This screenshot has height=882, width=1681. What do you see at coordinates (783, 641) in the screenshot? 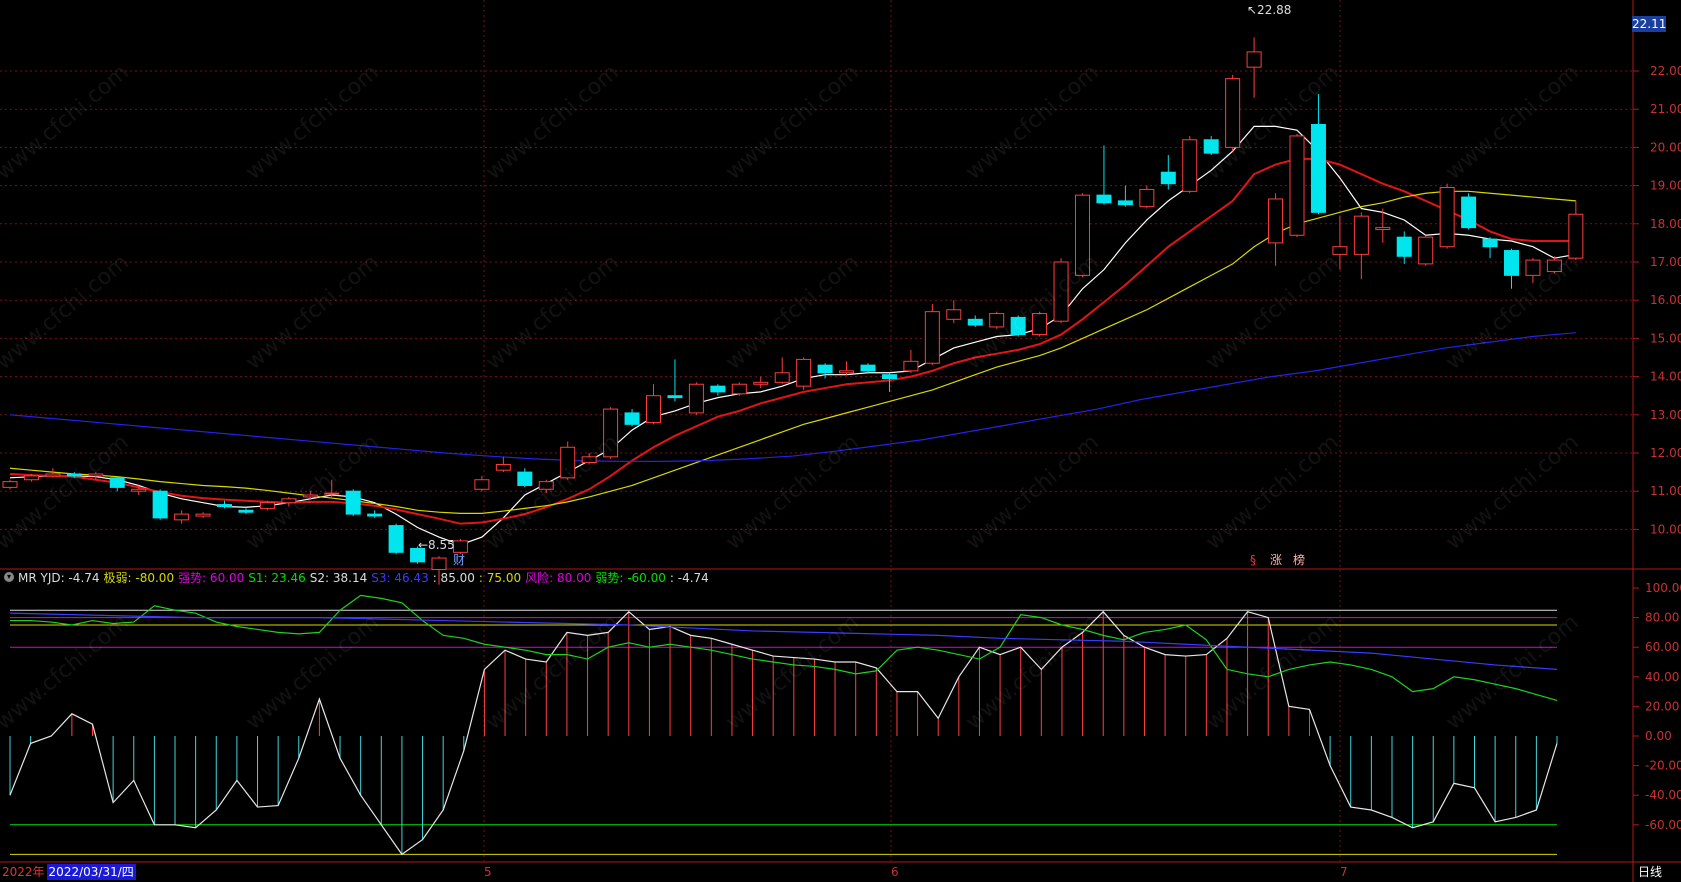
I see `s3-line` at bounding box center [783, 641].